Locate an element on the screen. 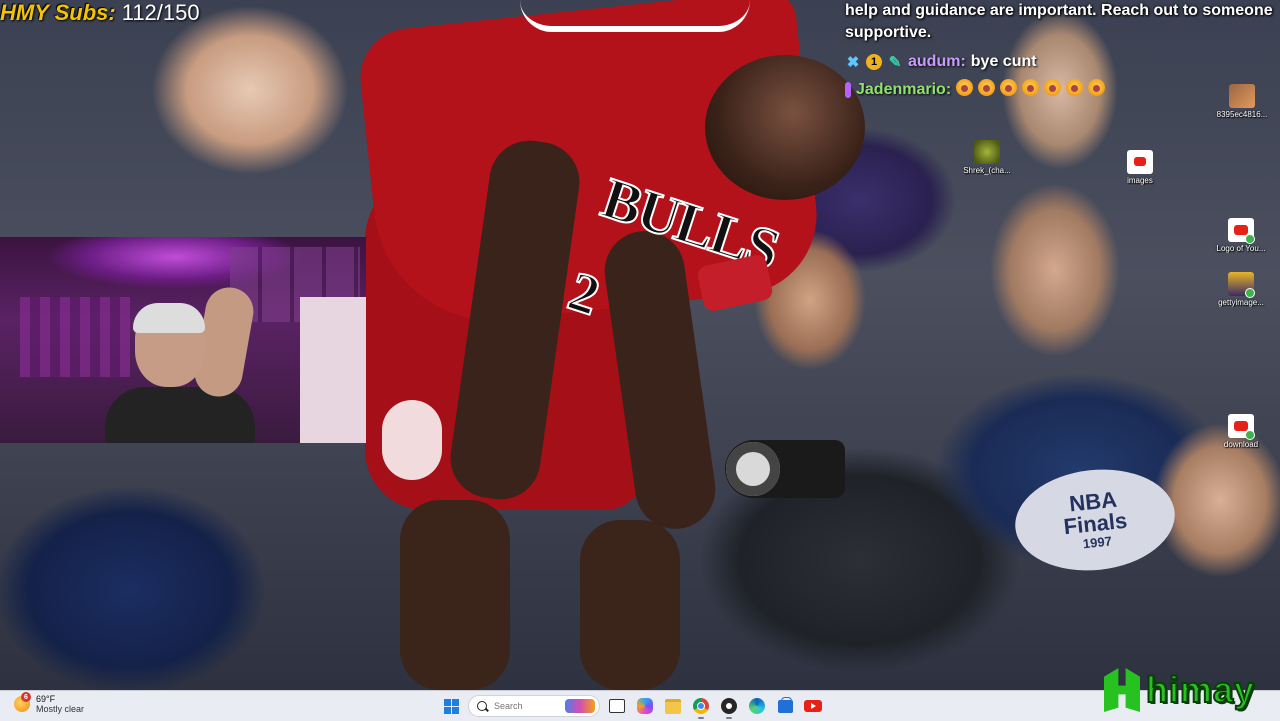 Image resolution: width=1280 pixels, height=721 pixels. chrome-icon is located at coordinates (701, 706).